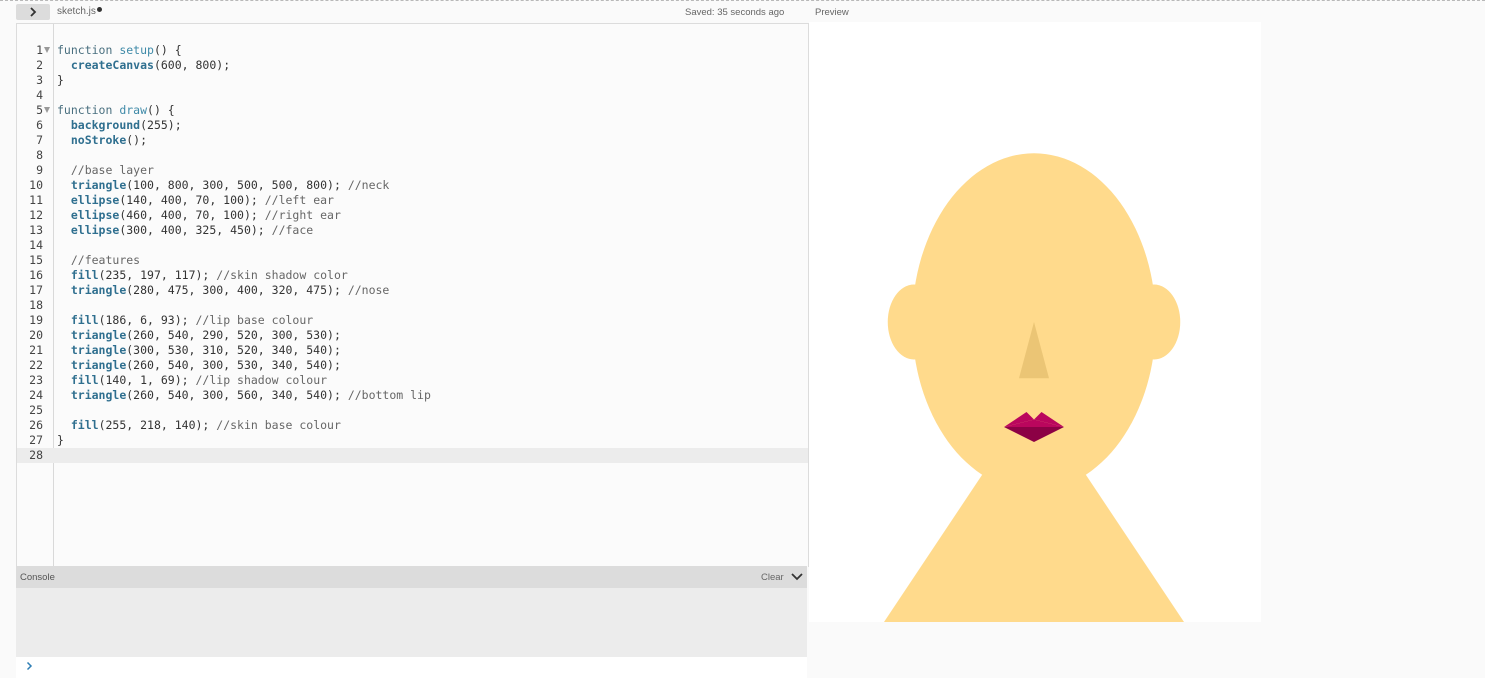  I want to click on code-line: 3}, so click(412, 80).